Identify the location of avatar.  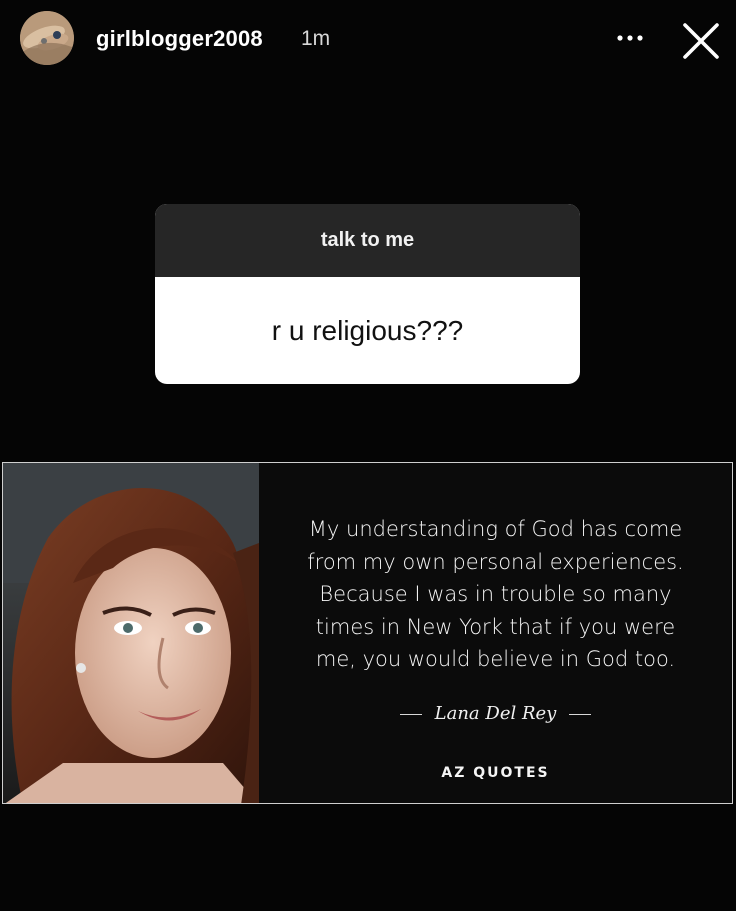
(47, 38).